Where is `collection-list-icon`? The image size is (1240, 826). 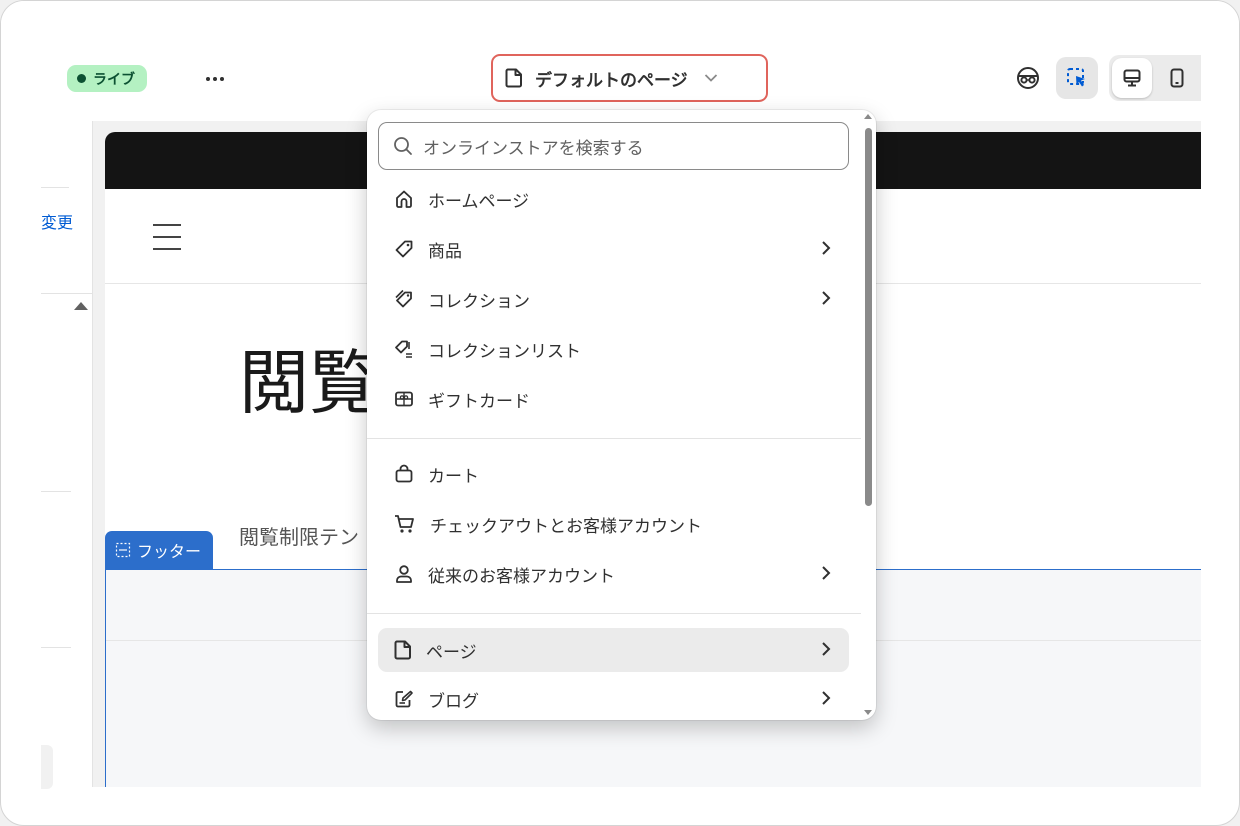 collection-list-icon is located at coordinates (403, 349).